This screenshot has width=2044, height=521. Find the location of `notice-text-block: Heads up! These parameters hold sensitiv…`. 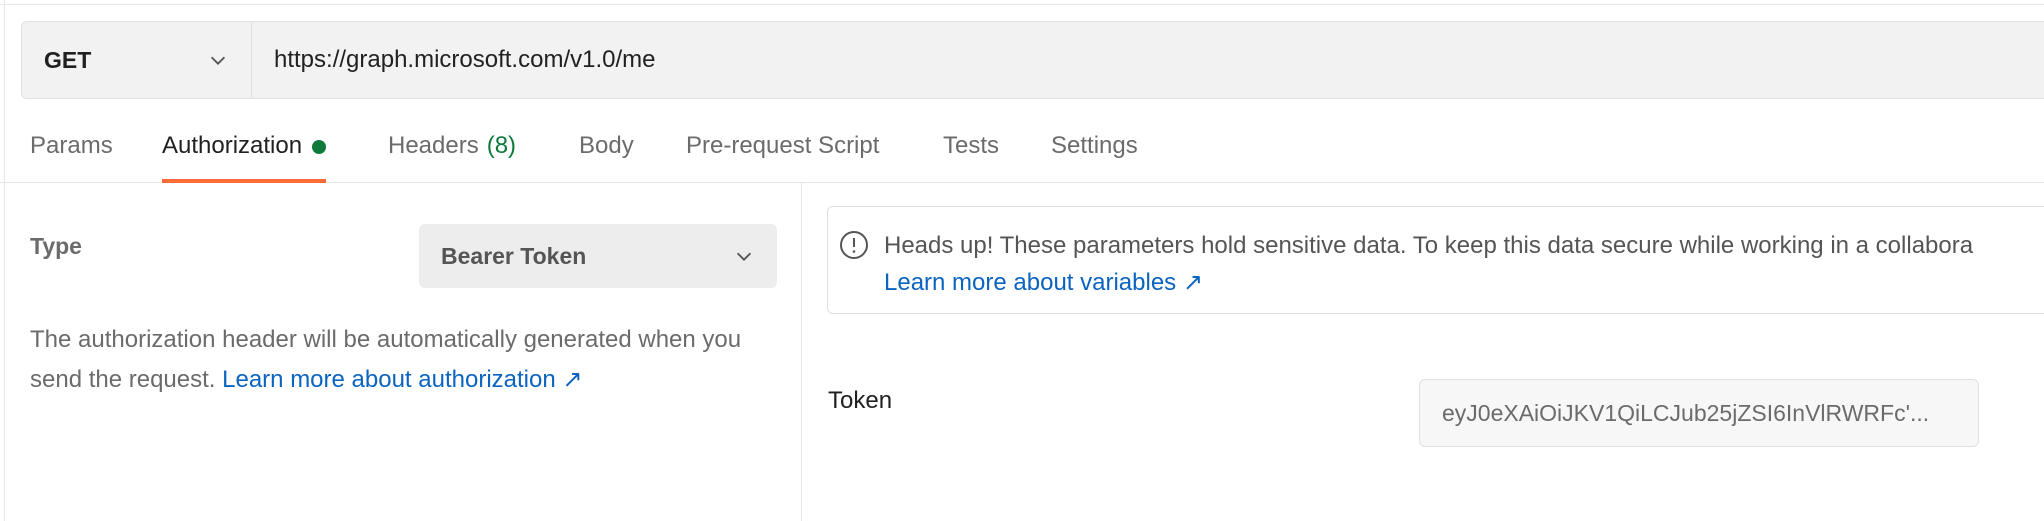

notice-text-block: Heads up! These parameters hold sensitiv… is located at coordinates (1428, 264).